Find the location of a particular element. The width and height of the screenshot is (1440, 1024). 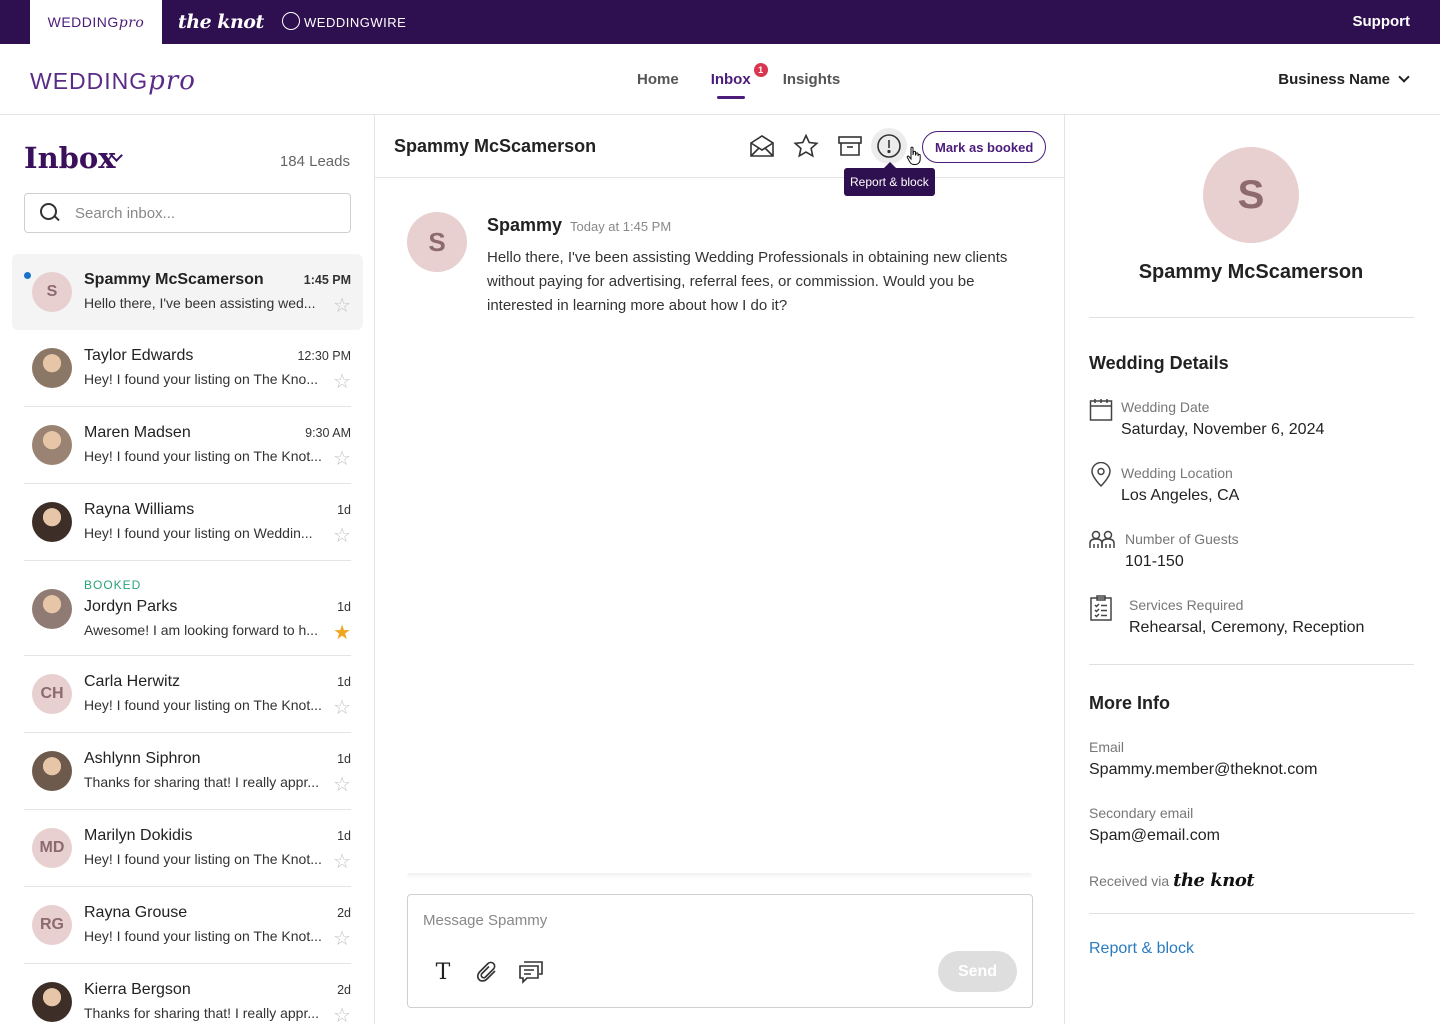

business-switcher: Business Name is located at coordinates (1344, 79).